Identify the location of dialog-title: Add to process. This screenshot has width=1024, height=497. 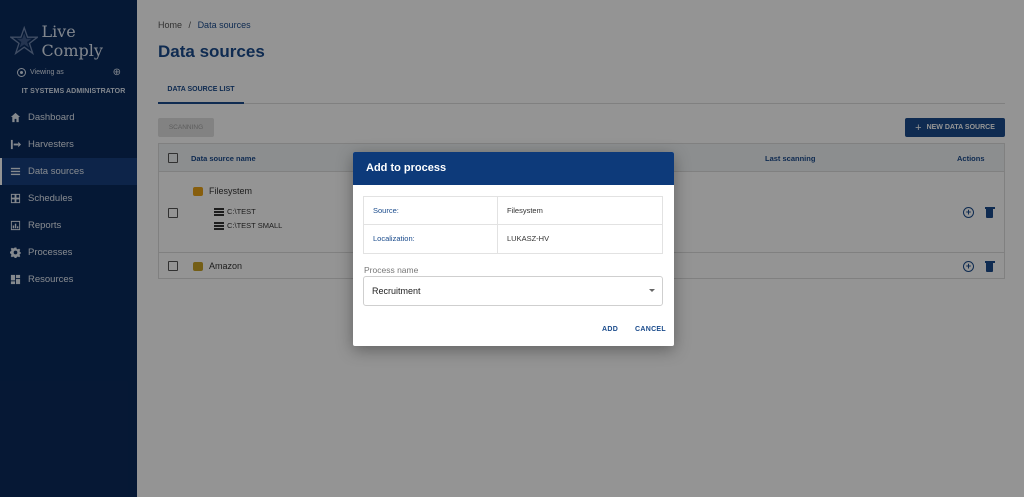
(513, 168).